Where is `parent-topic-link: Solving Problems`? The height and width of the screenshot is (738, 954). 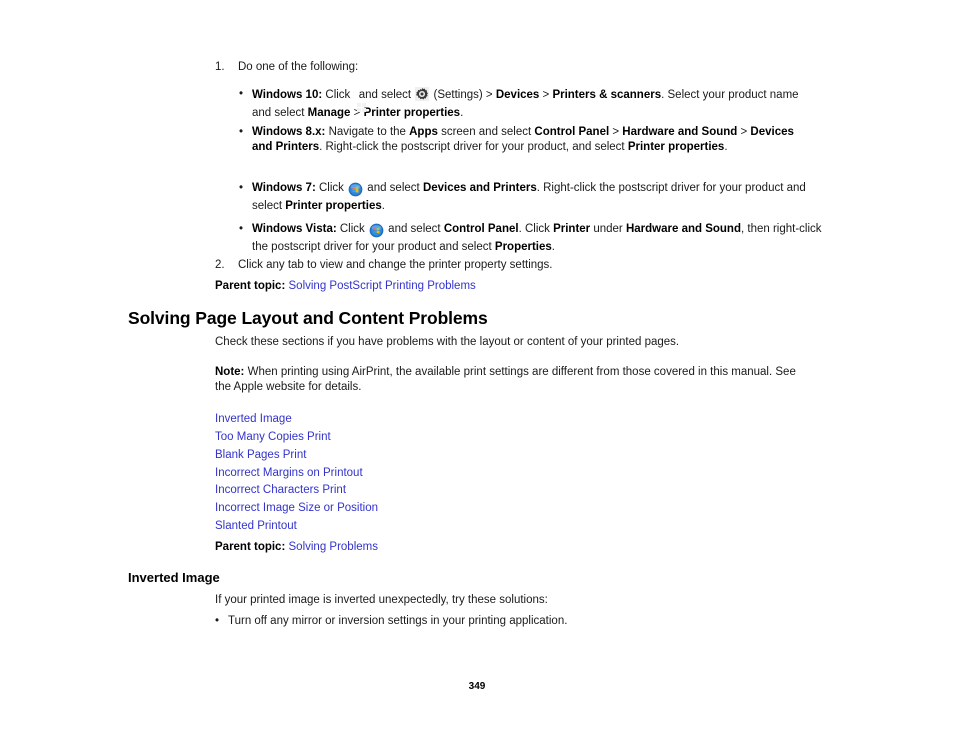
parent-topic-link: Solving Problems is located at coordinates (333, 547).